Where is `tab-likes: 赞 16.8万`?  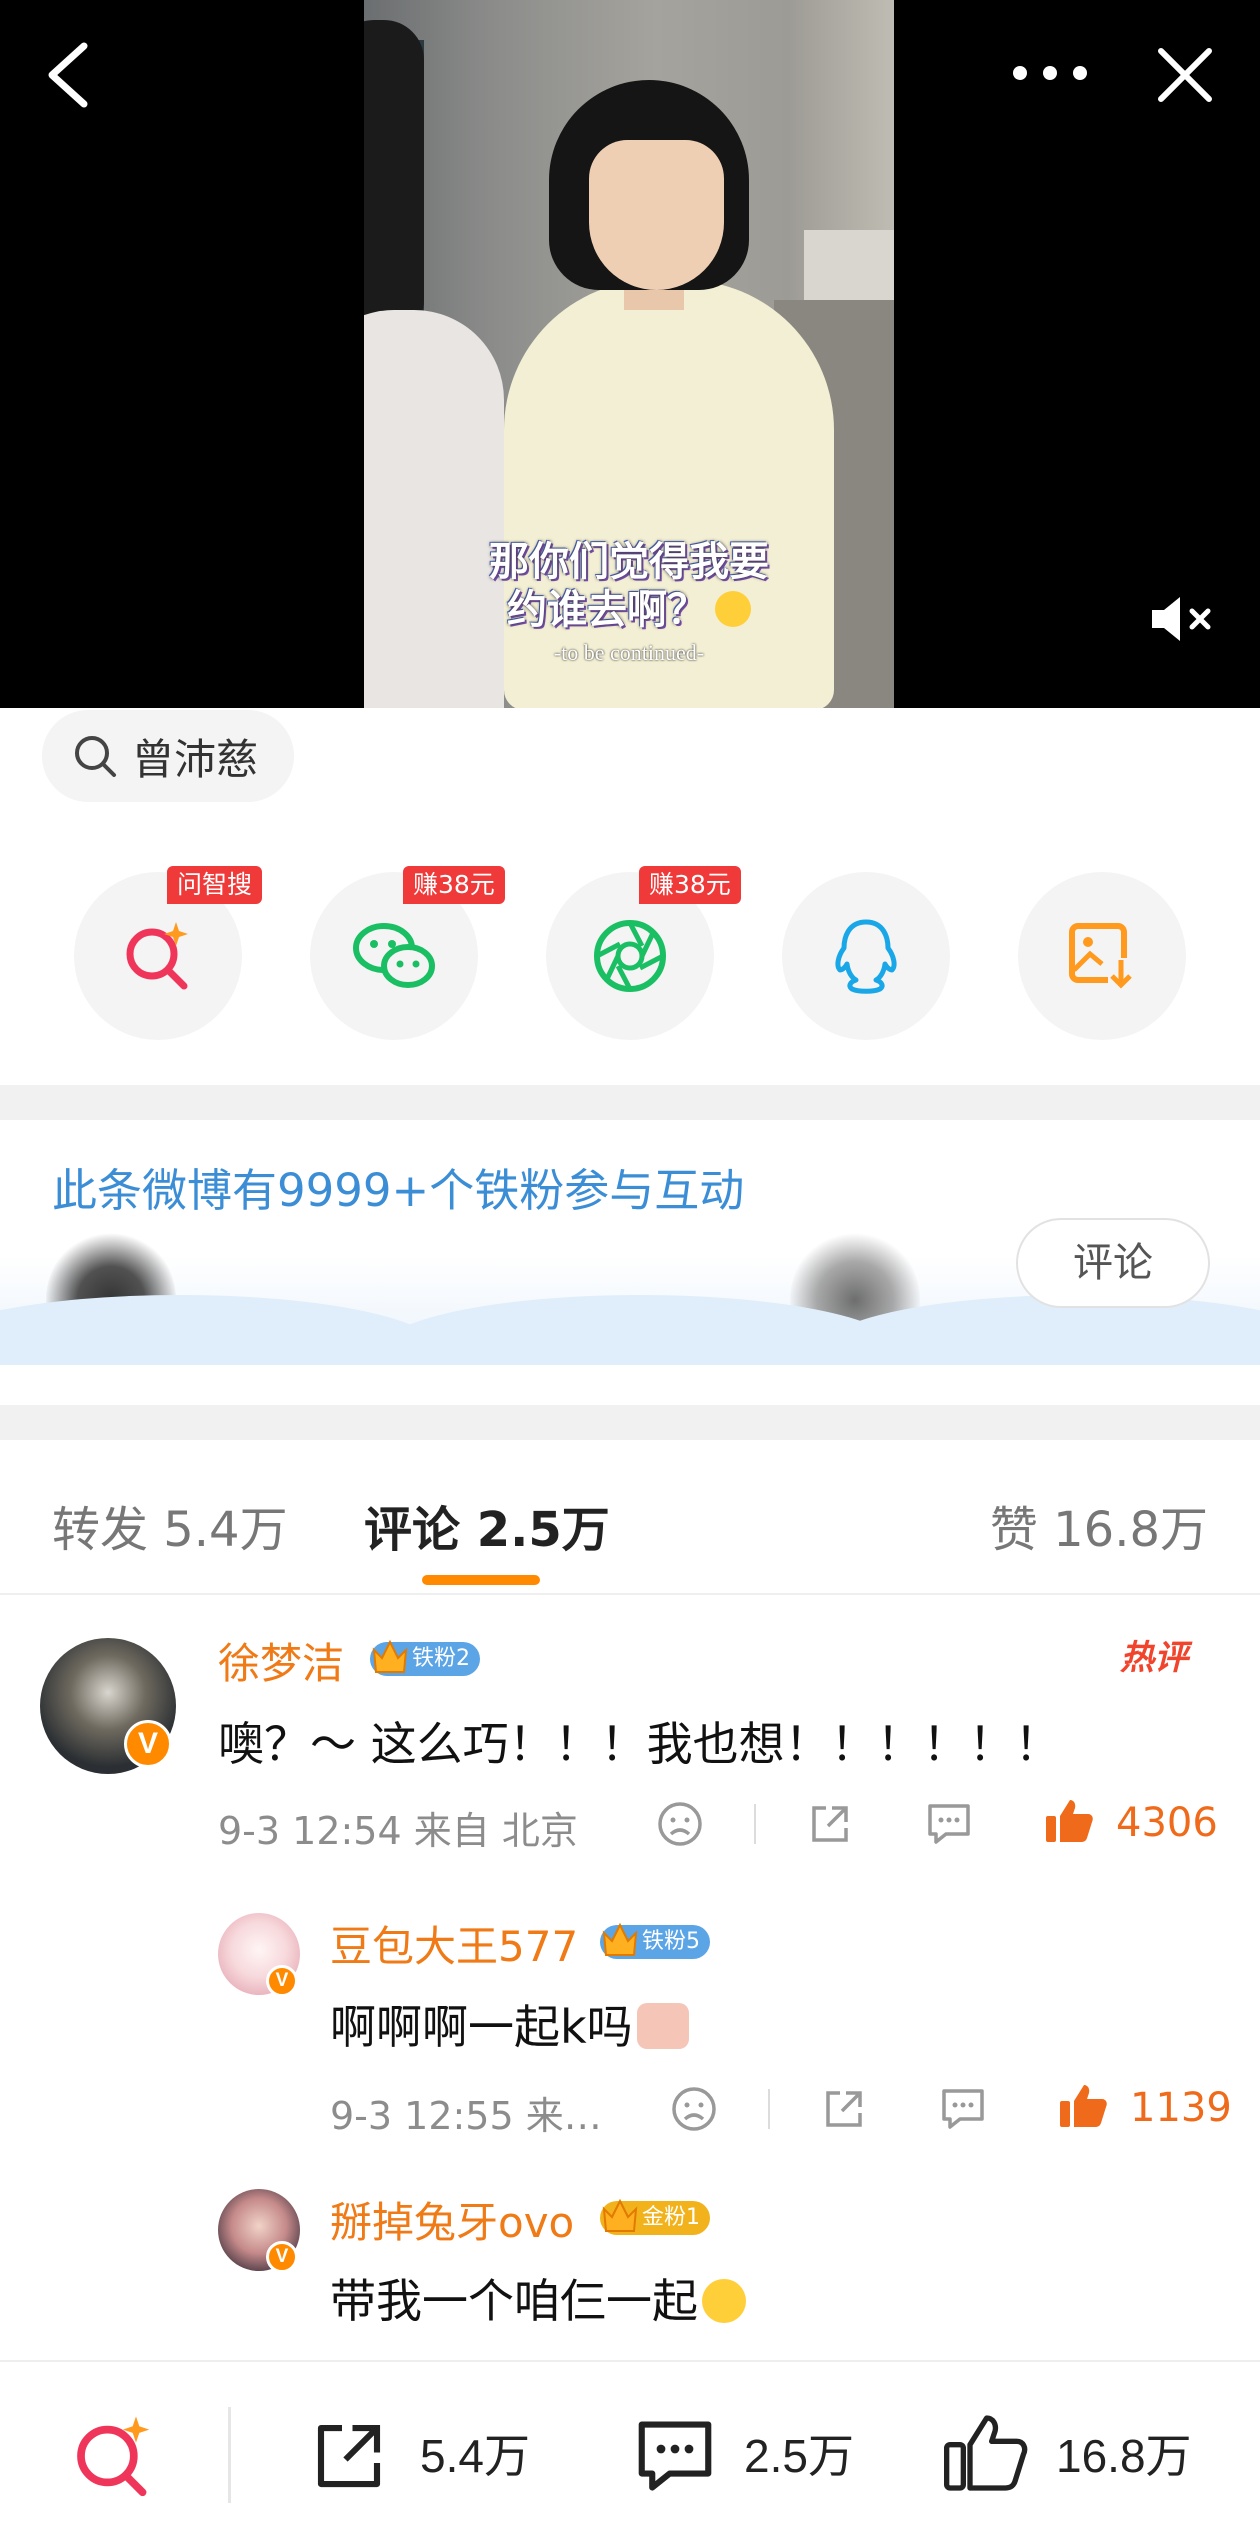
tab-likes: 赞 16.8万 is located at coordinates (1099, 1525).